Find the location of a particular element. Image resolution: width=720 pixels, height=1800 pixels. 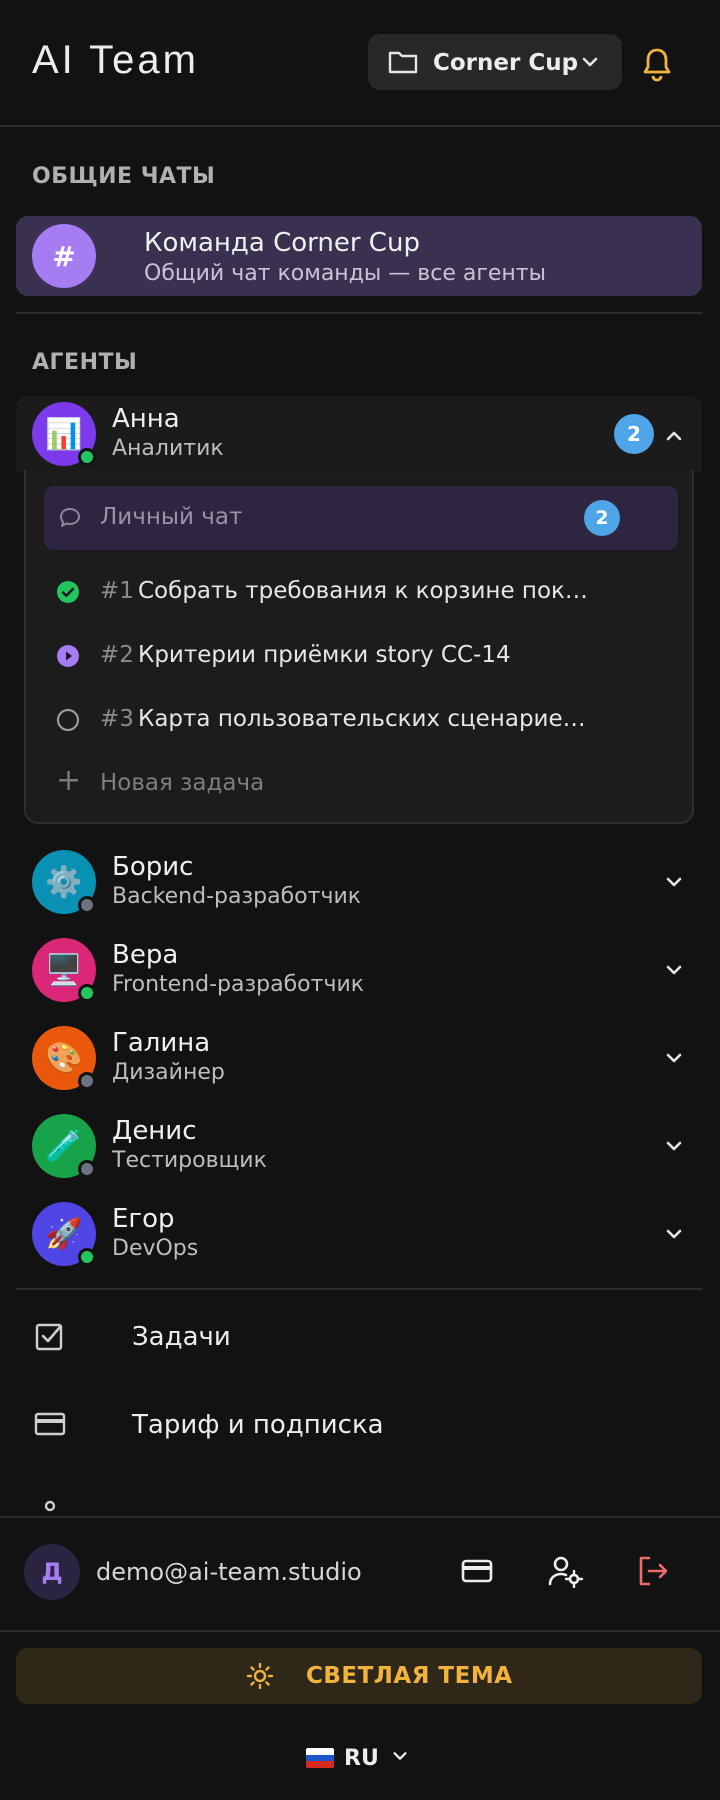

team-chat-subtitle: Общий чат команды — все агенты is located at coordinates (345, 273).